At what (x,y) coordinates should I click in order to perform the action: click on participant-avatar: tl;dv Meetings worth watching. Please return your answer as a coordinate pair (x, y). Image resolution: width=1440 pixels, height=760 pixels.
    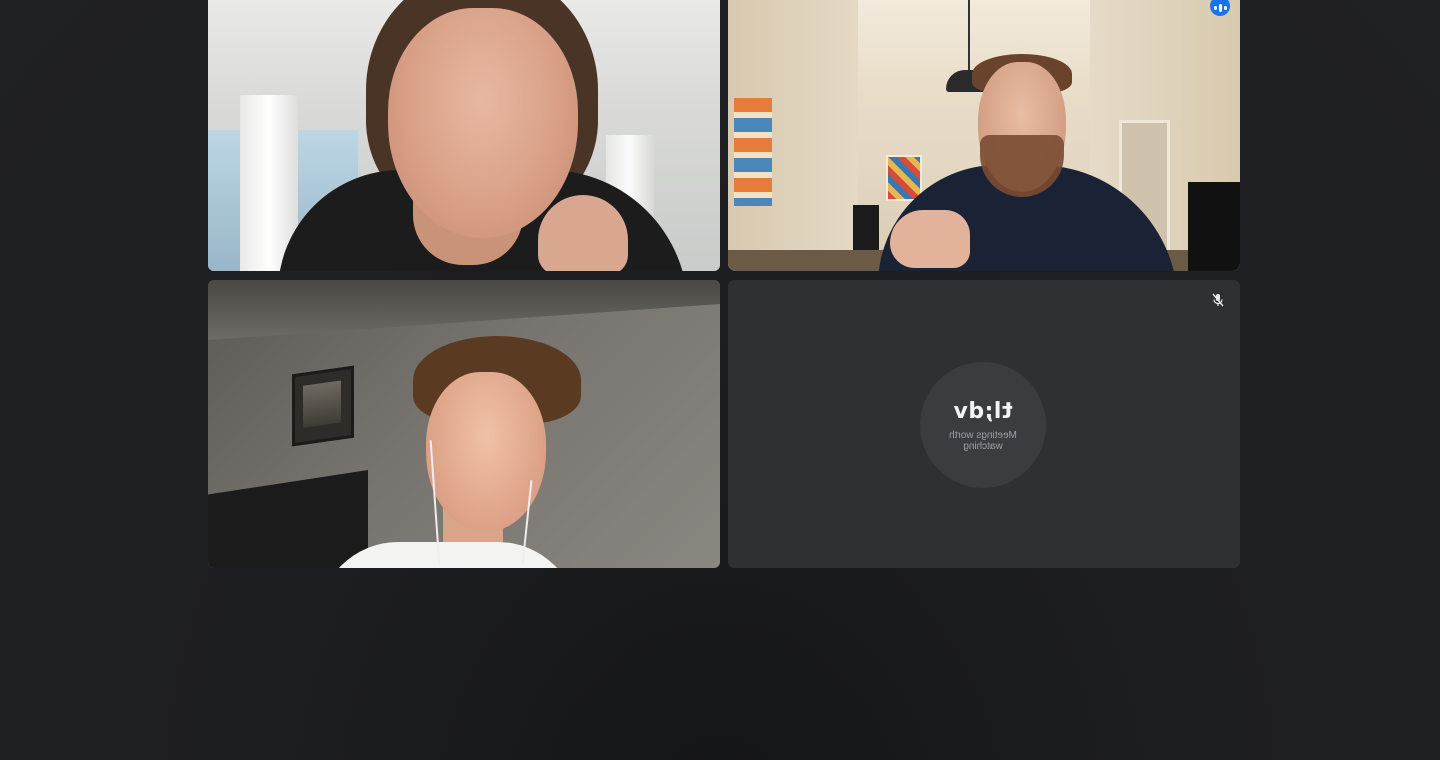
    Looking at the image, I should click on (983, 425).